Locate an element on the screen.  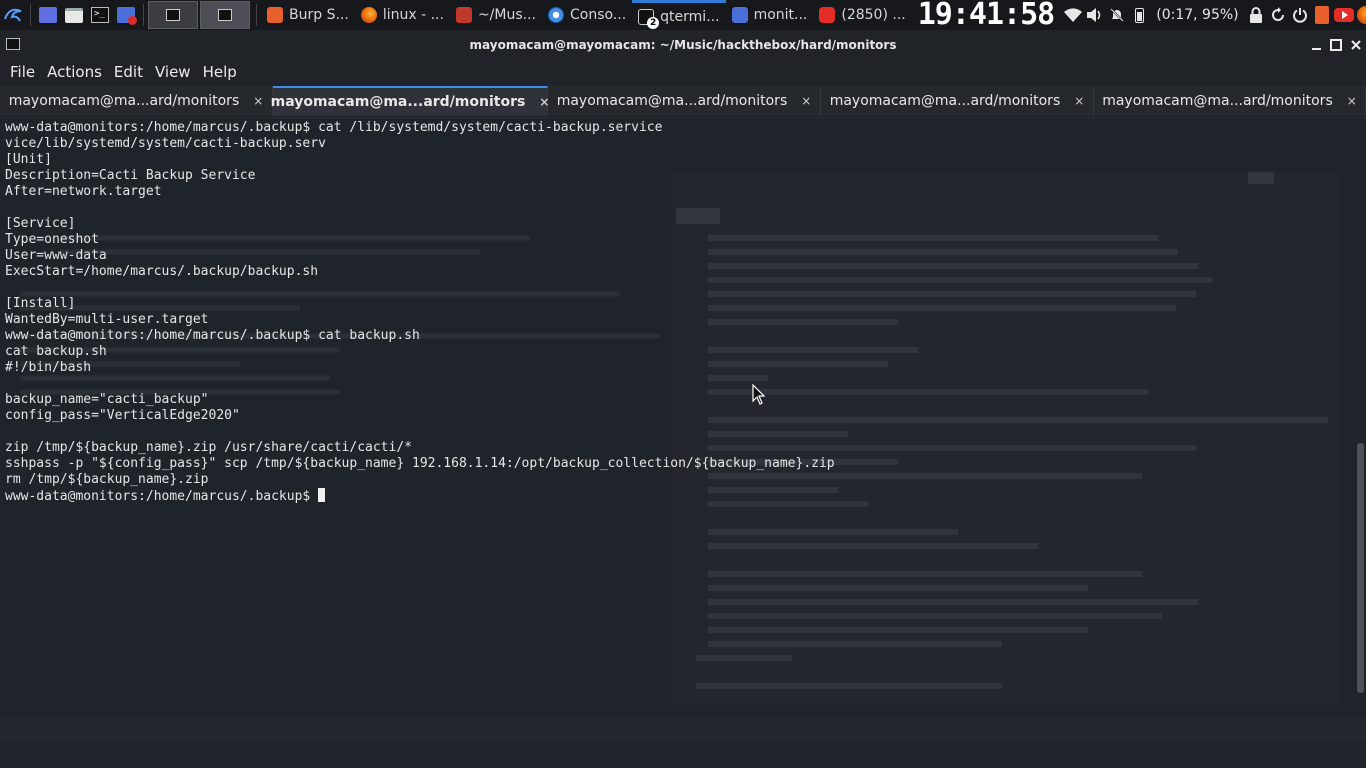
terminal-icon: 2 is located at coordinates (649, 18).